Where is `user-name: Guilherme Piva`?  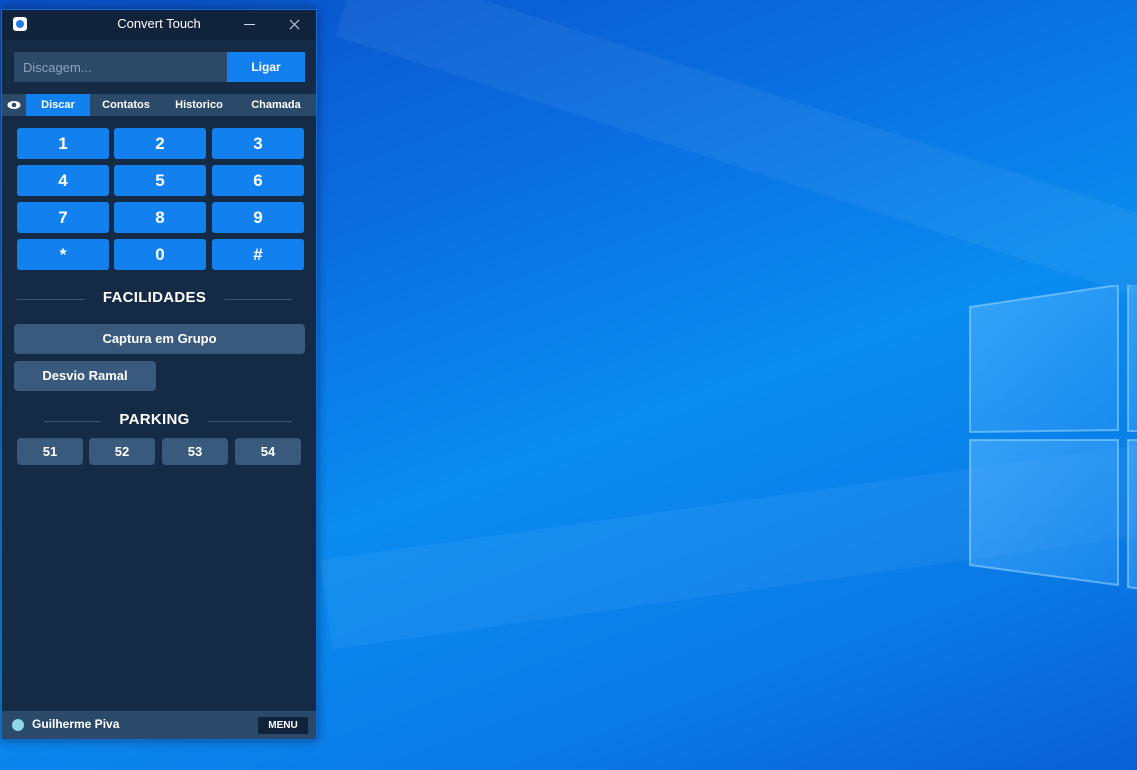
user-name: Guilherme Piva is located at coordinates (76, 724).